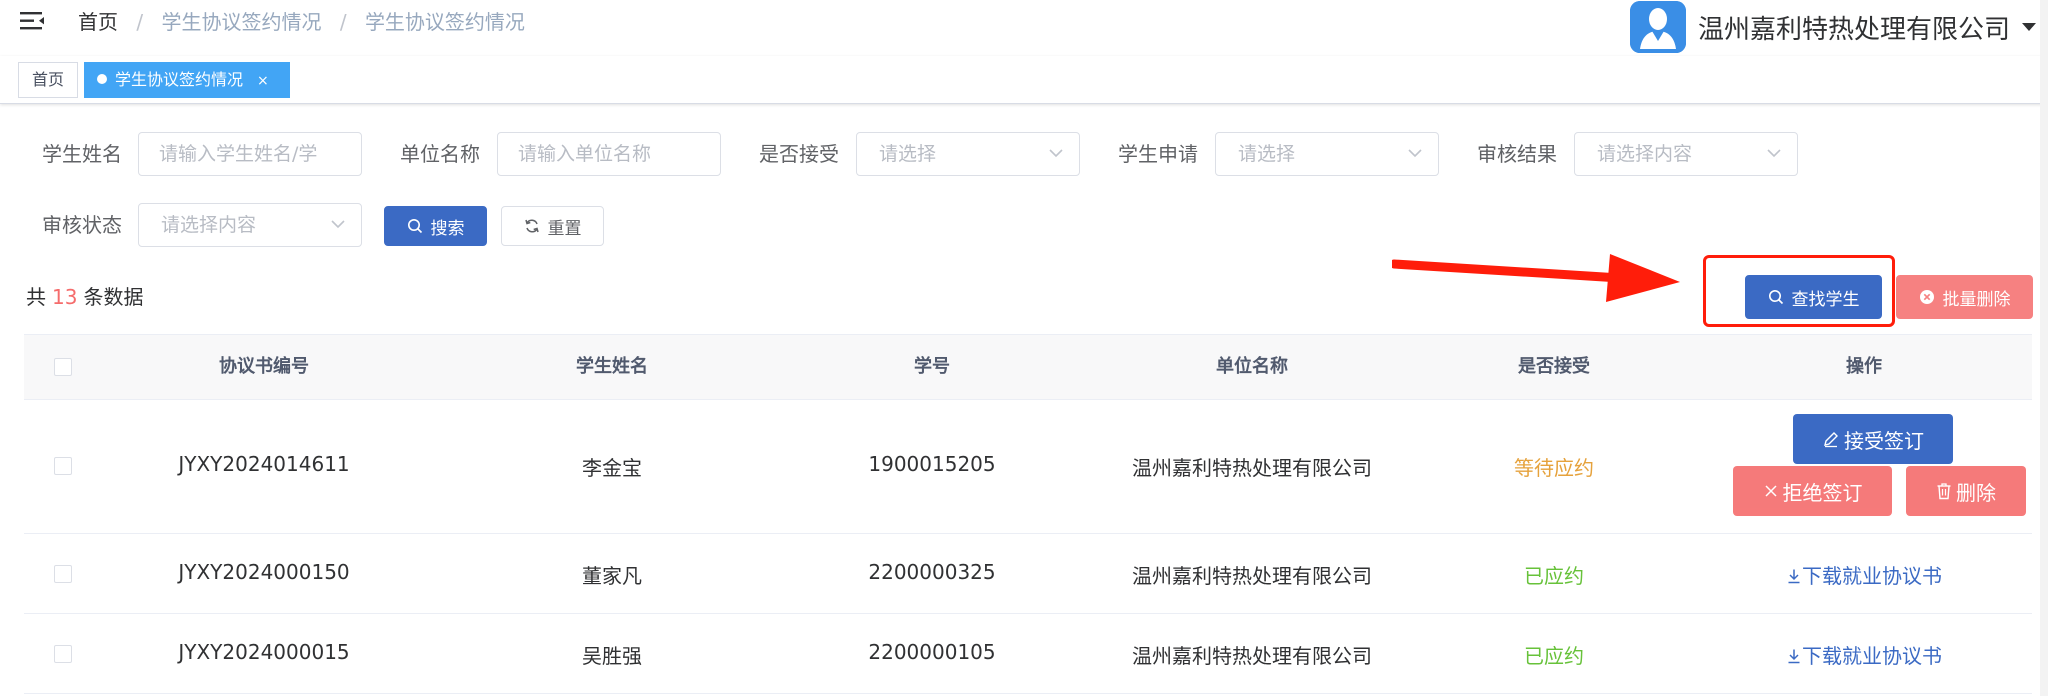 The height and width of the screenshot is (696, 2048). I want to click on select-all-checkbox, so click(63, 367).